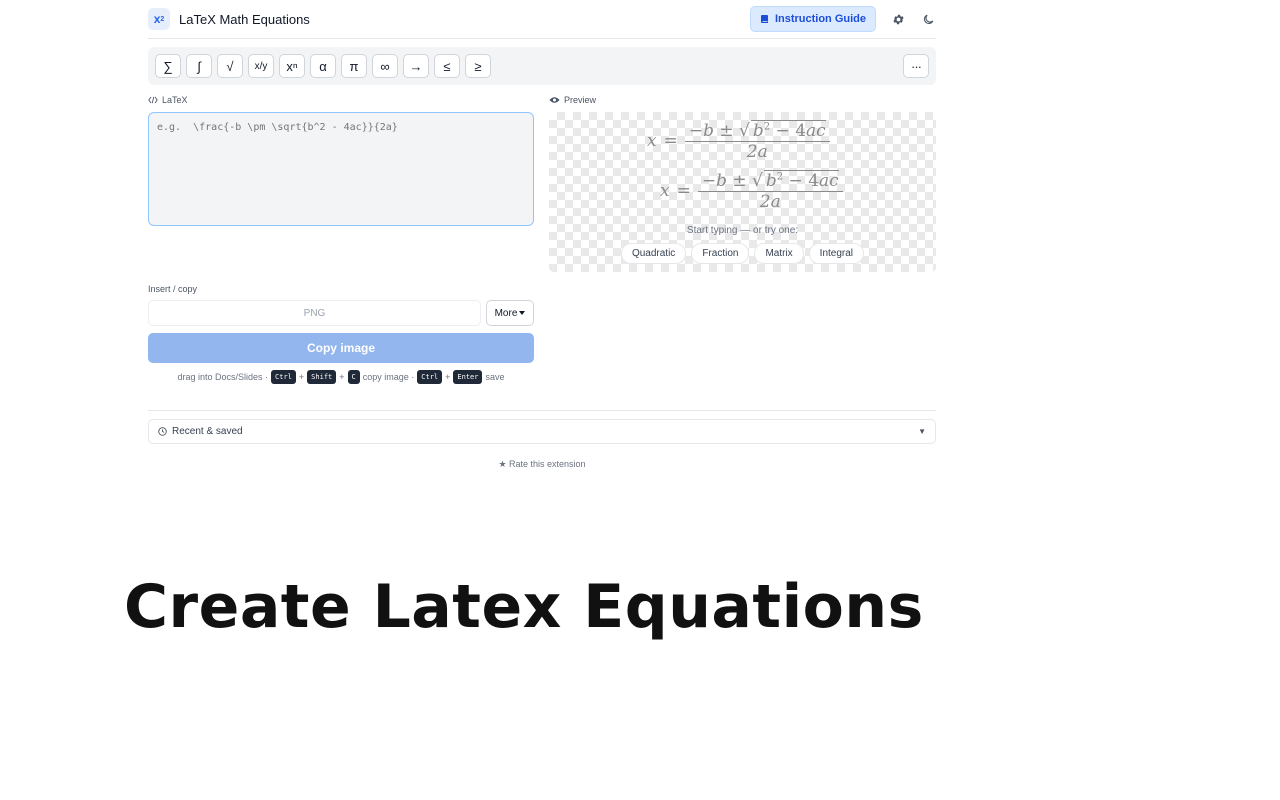 This screenshot has height=800, width=1280. I want to click on symbol-integral-button: ∫, so click(199, 66).